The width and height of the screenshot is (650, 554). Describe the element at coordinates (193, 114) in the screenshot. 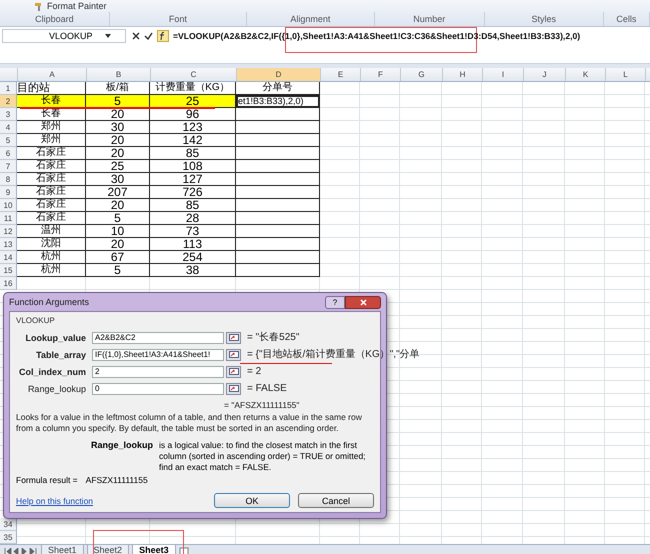

I see `table-cell: 96` at that location.